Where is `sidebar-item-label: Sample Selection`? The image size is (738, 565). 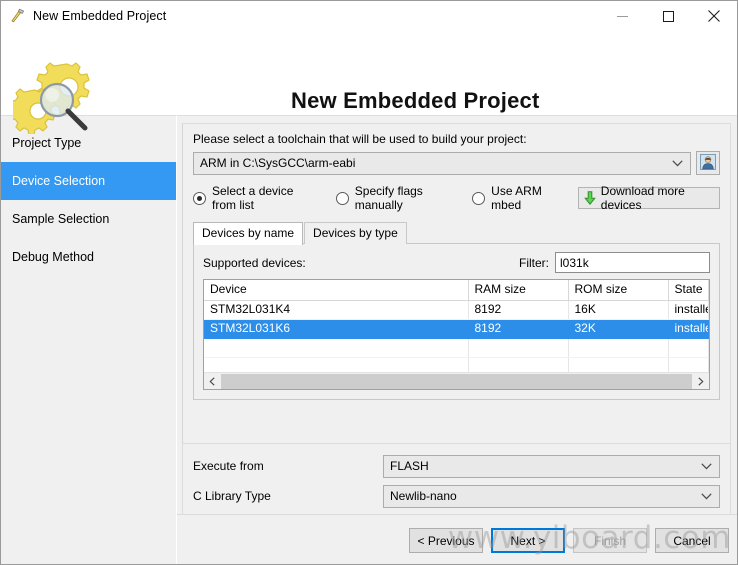 sidebar-item-label: Sample Selection is located at coordinates (61, 219).